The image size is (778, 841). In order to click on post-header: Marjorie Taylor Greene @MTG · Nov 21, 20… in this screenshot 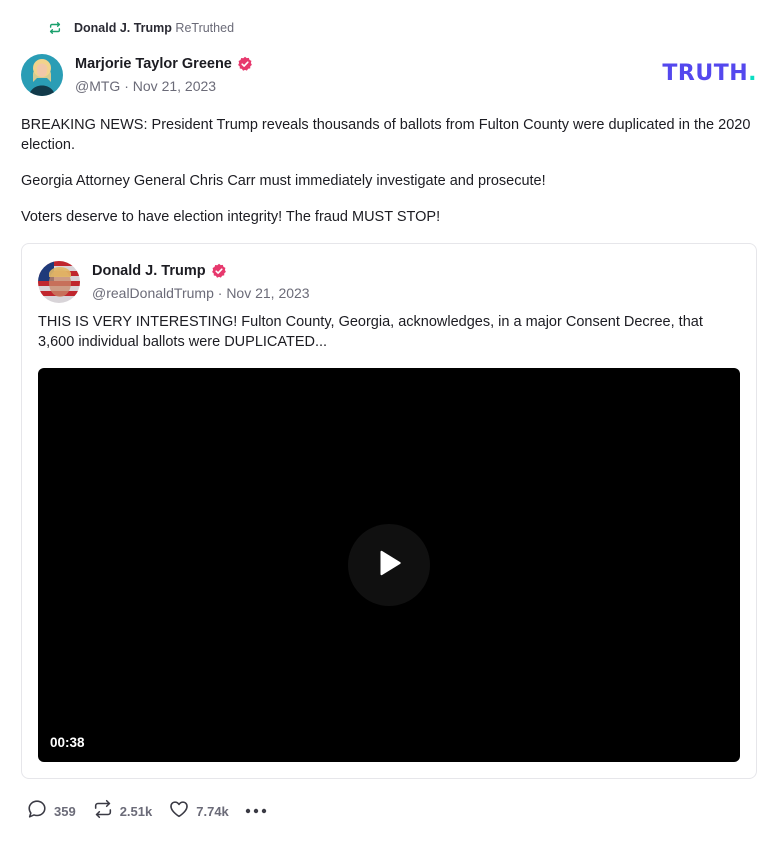, I will do `click(389, 76)`.